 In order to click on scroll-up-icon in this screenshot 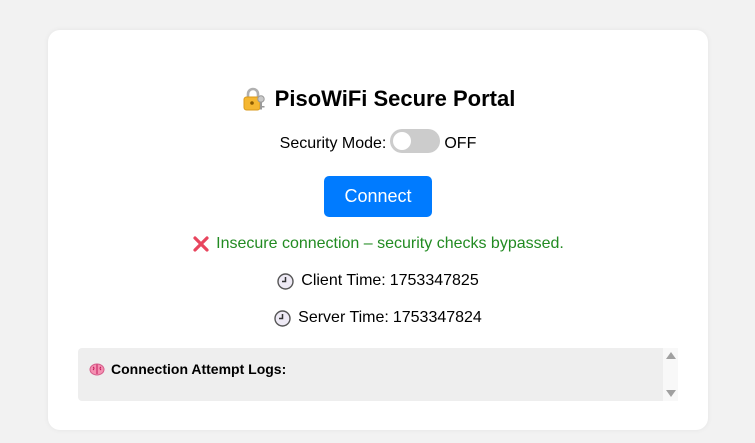, I will do `click(671, 355)`.